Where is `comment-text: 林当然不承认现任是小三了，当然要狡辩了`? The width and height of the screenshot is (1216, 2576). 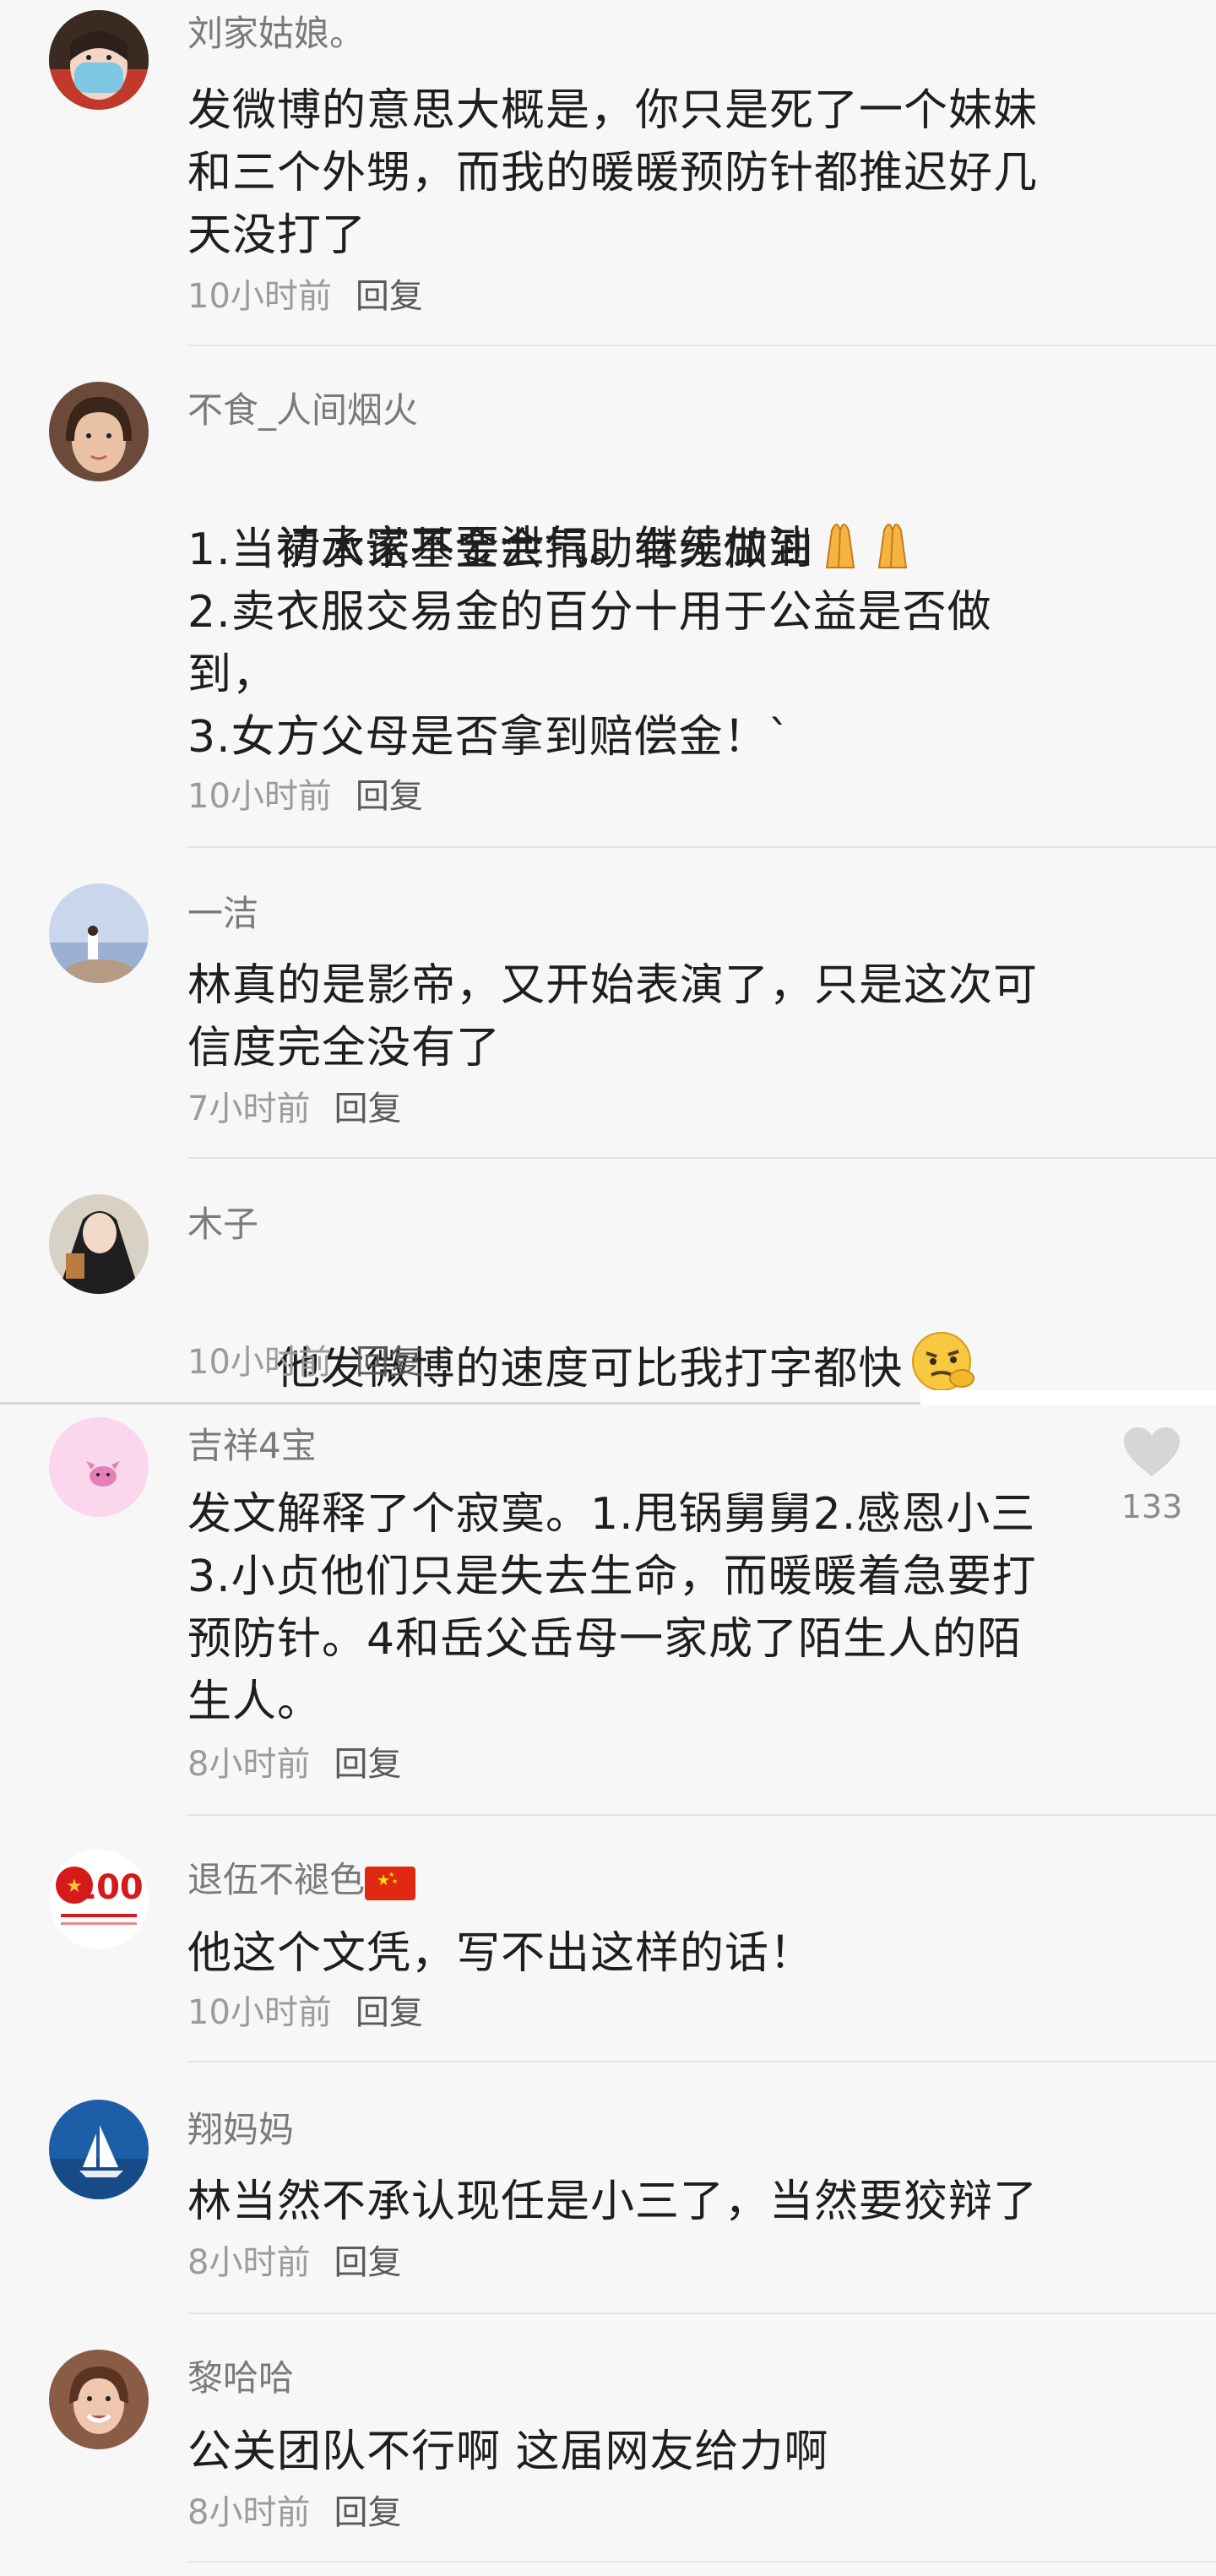 comment-text: 林当然不承认现任是小三了，当然要狡辩了 is located at coordinates (613, 2202).